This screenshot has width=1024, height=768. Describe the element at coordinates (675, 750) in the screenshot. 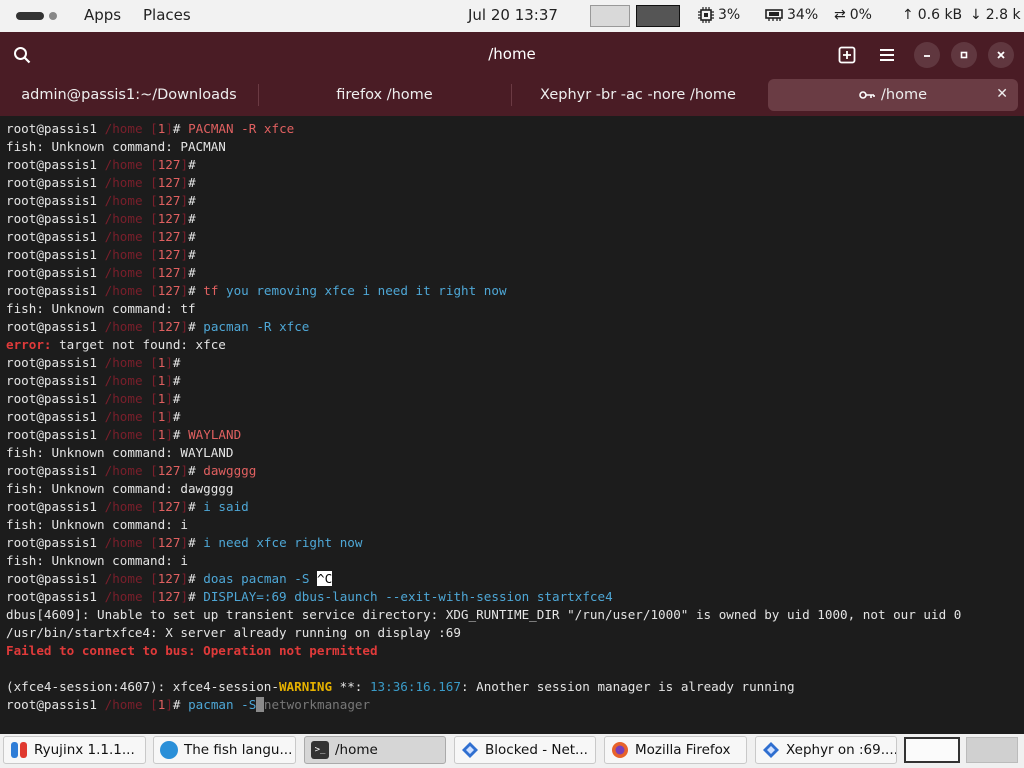

I see `task-firefox: Mozilla Firefox` at that location.